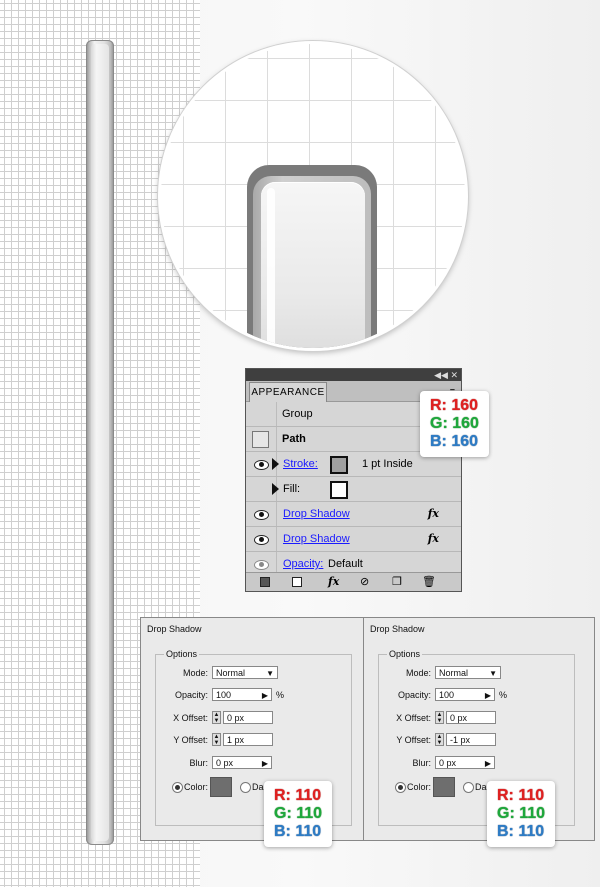 This screenshot has width=600, height=887. What do you see at coordinates (345, 564) in the screenshot?
I see `opacity-value: Default` at bounding box center [345, 564].